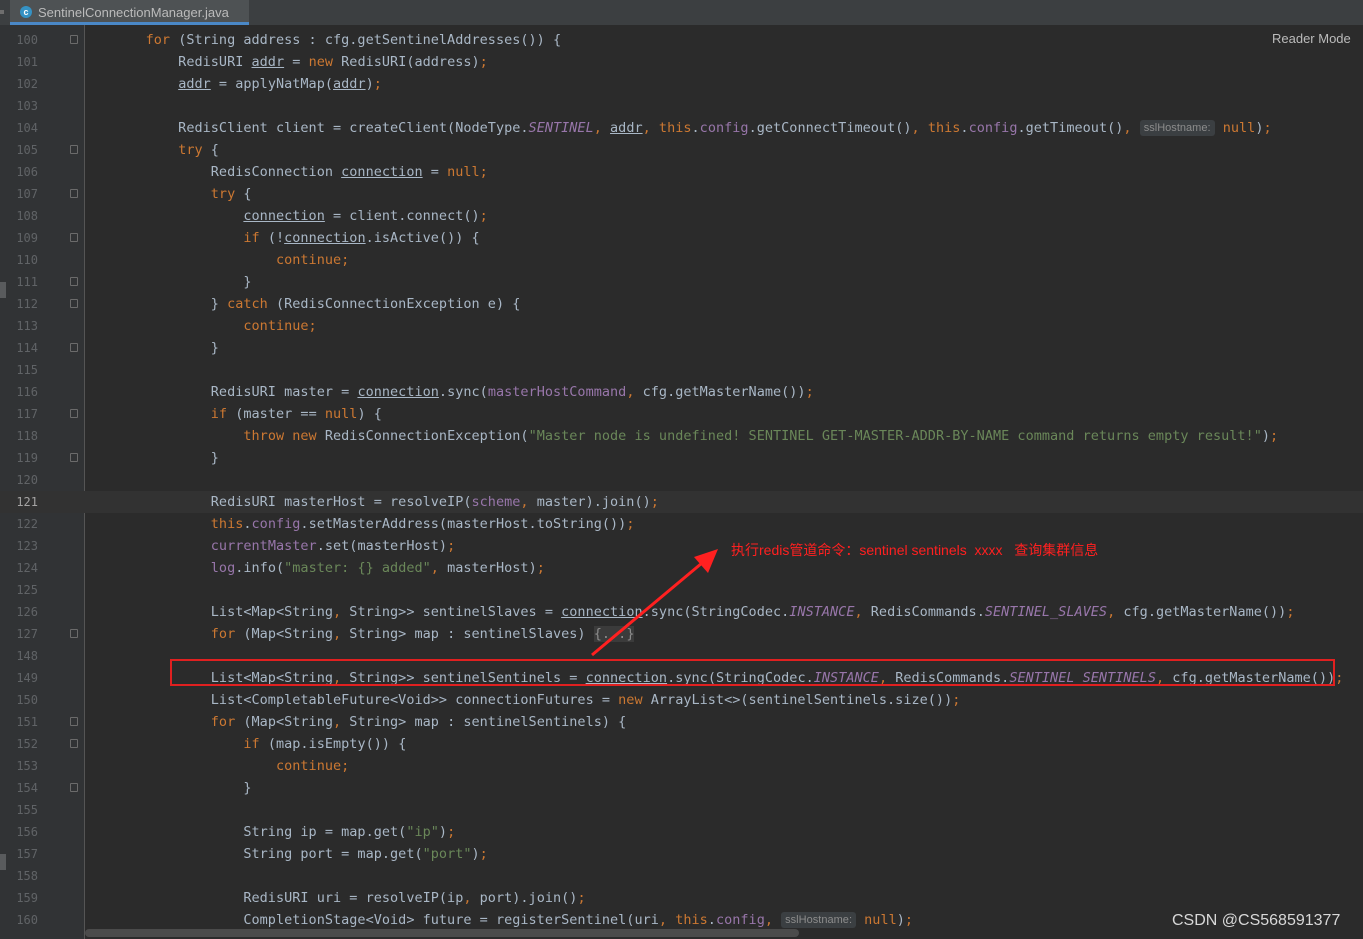  I want to click on horizontal-scrollbar, so click(442, 933).